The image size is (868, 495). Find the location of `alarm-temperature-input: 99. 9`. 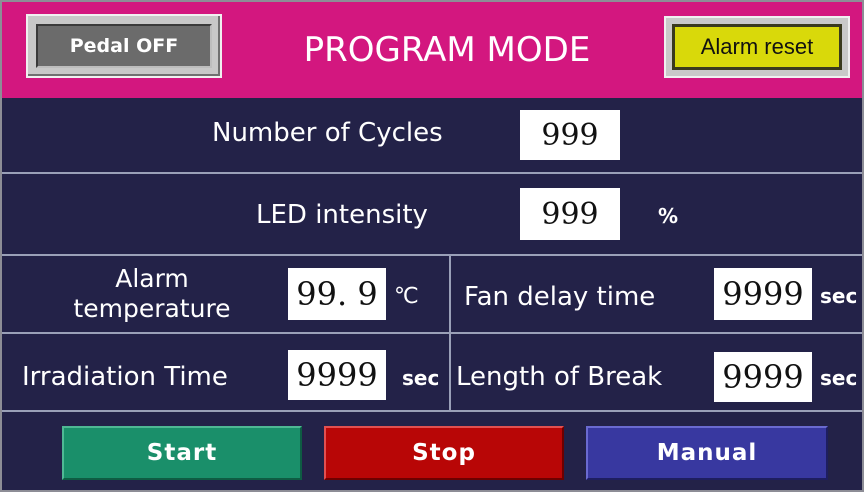

alarm-temperature-input: 99. 9 is located at coordinates (337, 294).